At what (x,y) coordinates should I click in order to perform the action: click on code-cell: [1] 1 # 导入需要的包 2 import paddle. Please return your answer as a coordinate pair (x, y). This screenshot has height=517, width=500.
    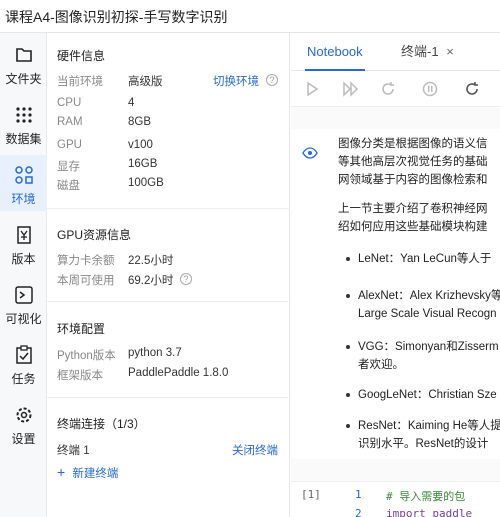
    Looking at the image, I should click on (395, 499).